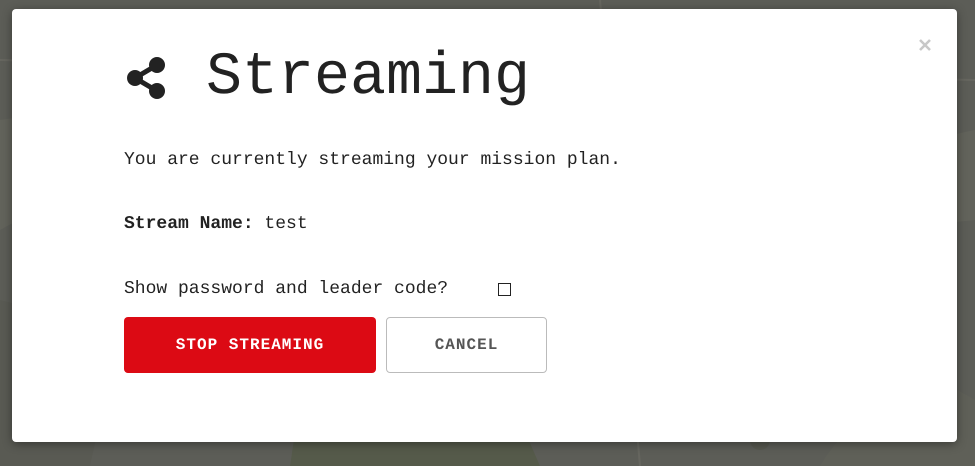 This screenshot has width=975, height=466. I want to click on checkbox-label: Show password and leader code?, so click(286, 289).